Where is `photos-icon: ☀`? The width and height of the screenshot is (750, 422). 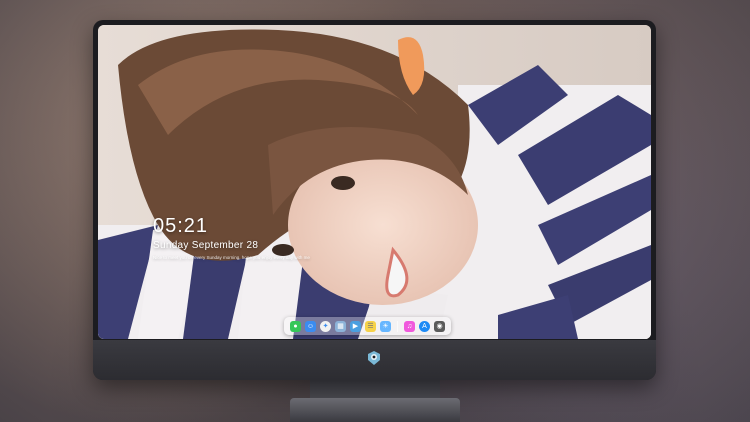 photos-icon: ☀ is located at coordinates (385, 326).